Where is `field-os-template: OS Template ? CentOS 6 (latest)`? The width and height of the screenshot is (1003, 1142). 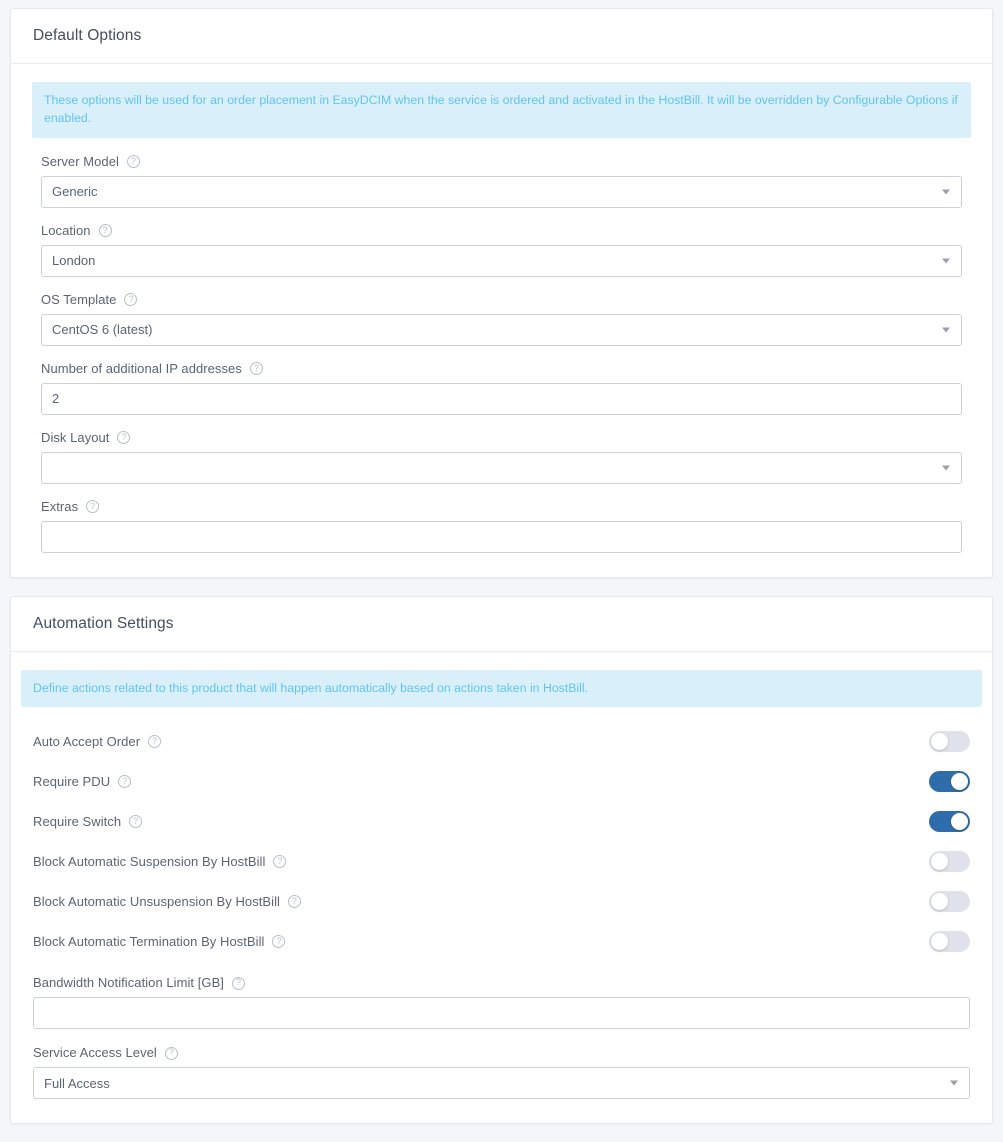 field-os-template: OS Template ? CentOS 6 (latest) is located at coordinates (501, 319).